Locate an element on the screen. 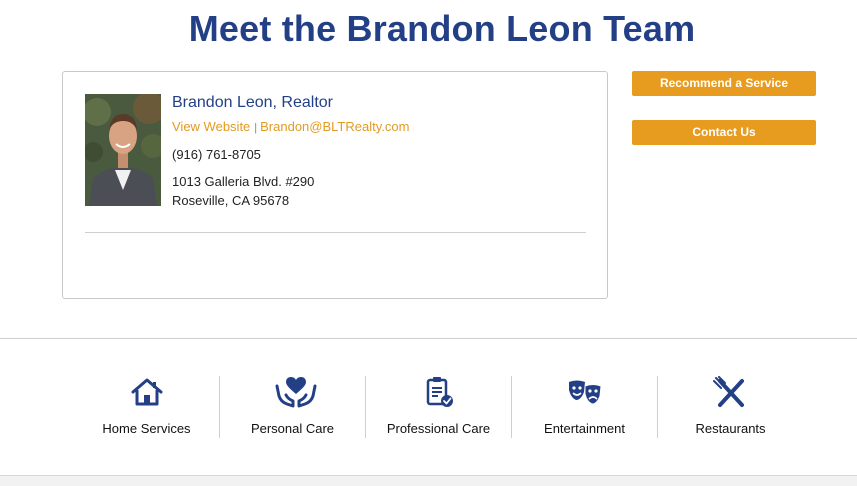 Image resolution: width=857 pixels, height=486 pixels. category-label: Restaurants is located at coordinates (730, 428).